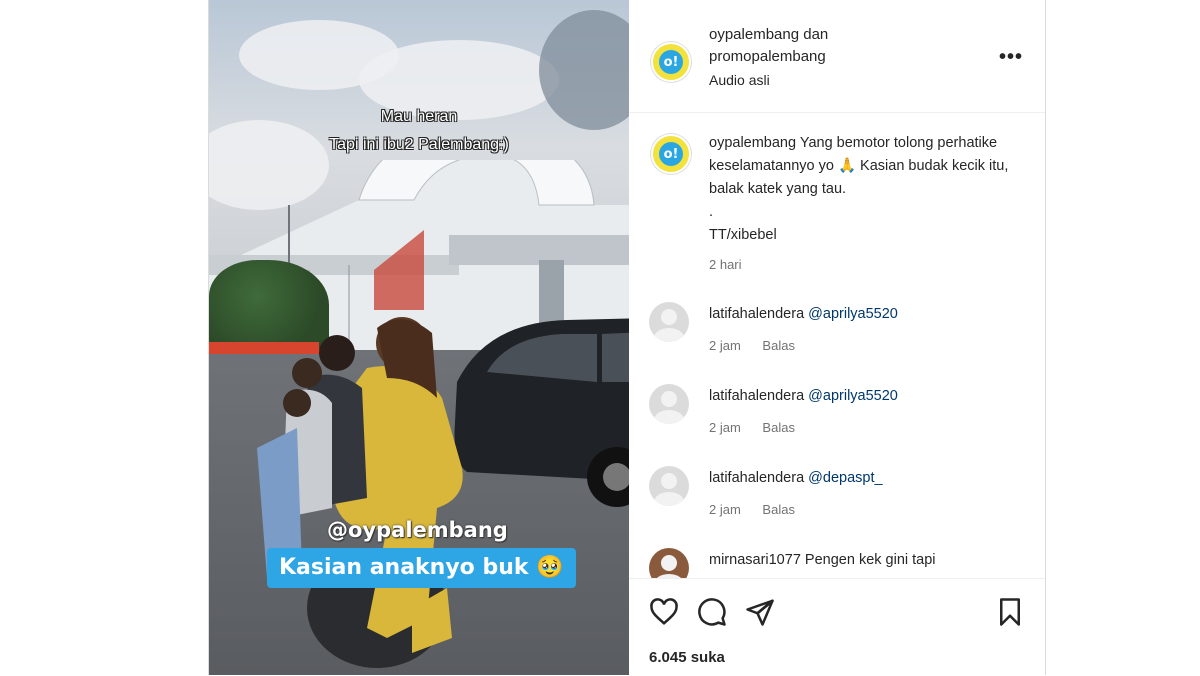 The image size is (1200, 676). I want to click on comment-text: mirnasari1077 Pengen kek gini tapi, so click(822, 560).